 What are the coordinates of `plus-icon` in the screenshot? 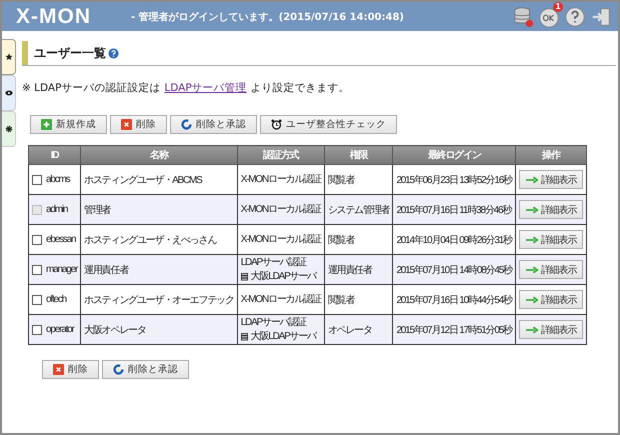 It's located at (46, 124).